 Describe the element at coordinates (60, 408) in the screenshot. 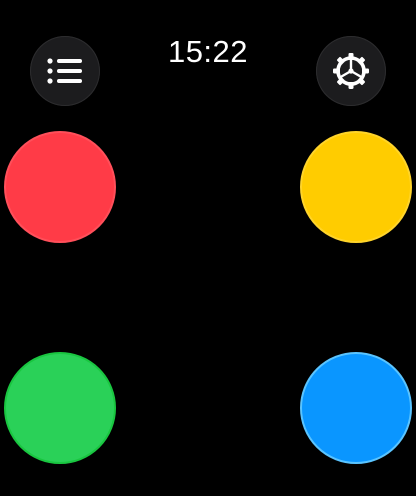

I see `green-color-button` at that location.